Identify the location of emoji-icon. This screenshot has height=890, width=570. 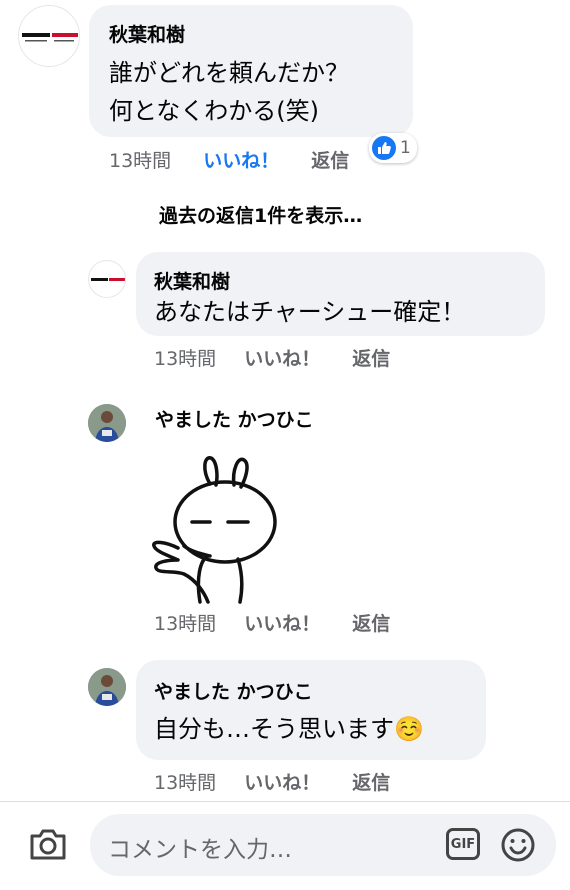
(518, 845).